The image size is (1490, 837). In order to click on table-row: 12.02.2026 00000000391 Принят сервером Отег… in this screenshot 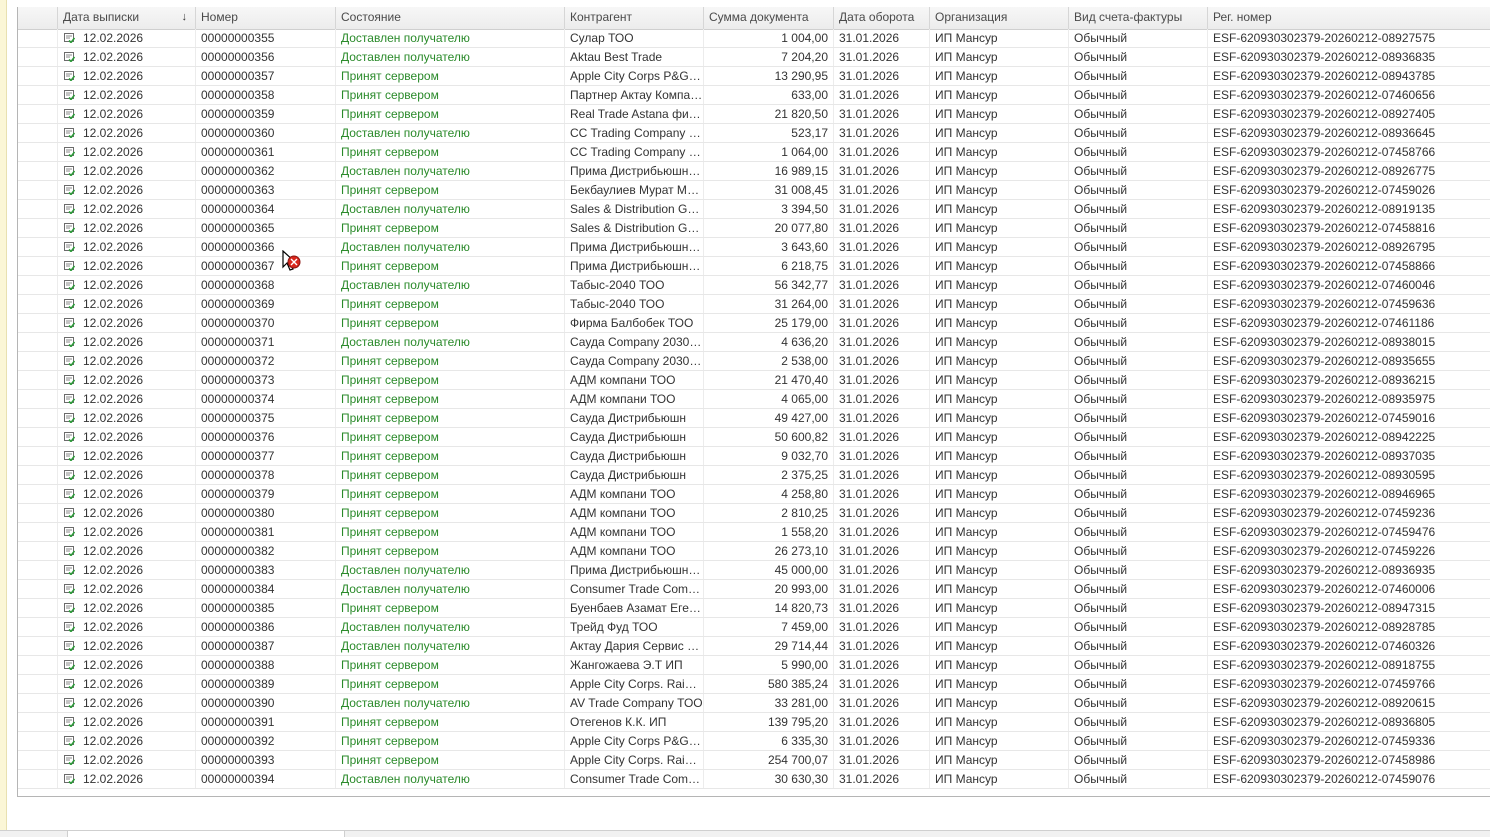, I will do `click(754, 722)`.